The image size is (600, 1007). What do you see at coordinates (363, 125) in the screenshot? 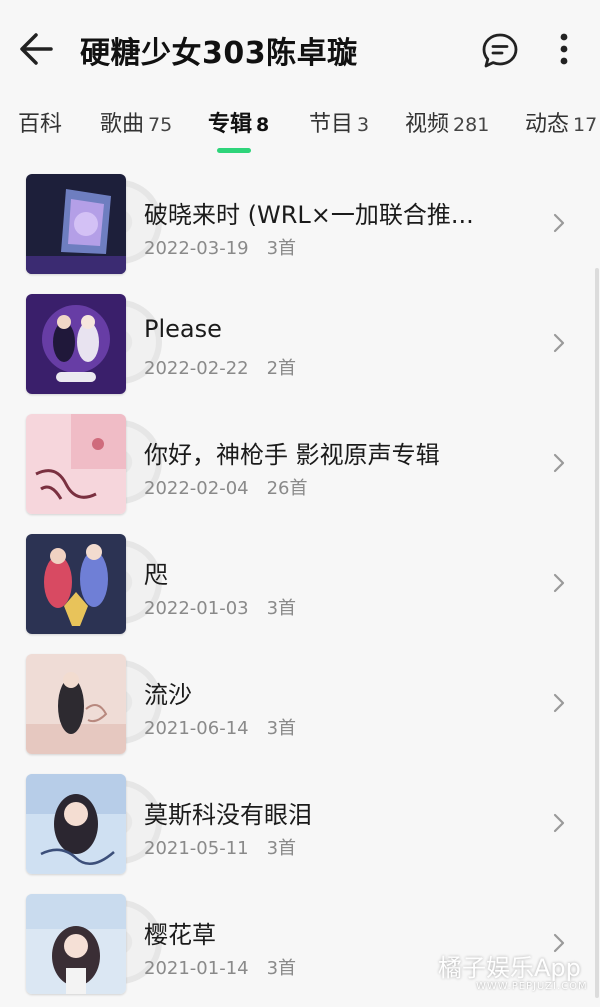
I see `tab-count: 3` at bounding box center [363, 125].